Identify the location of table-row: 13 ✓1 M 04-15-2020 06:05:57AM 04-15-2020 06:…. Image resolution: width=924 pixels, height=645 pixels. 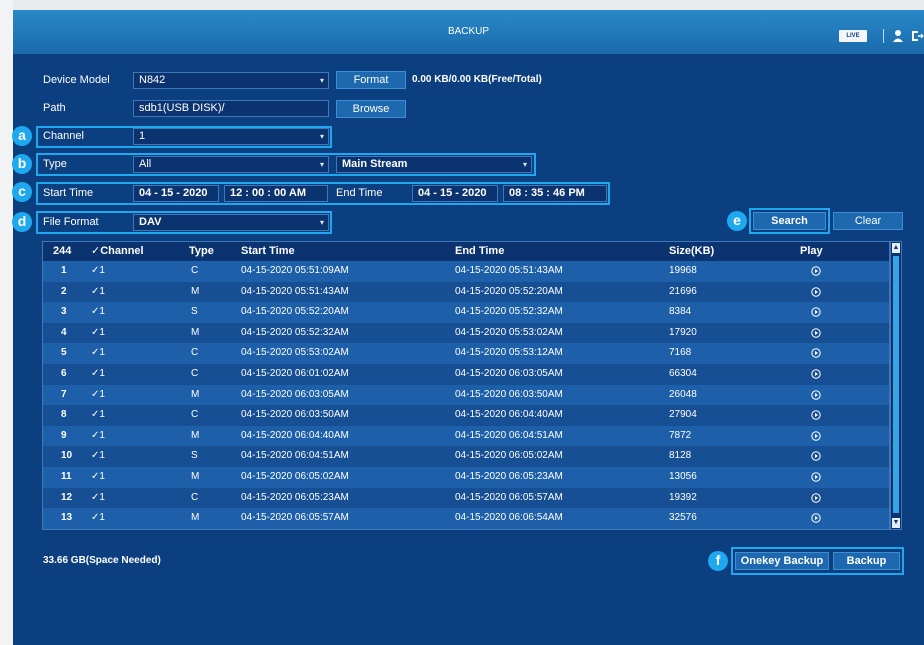
(466, 518).